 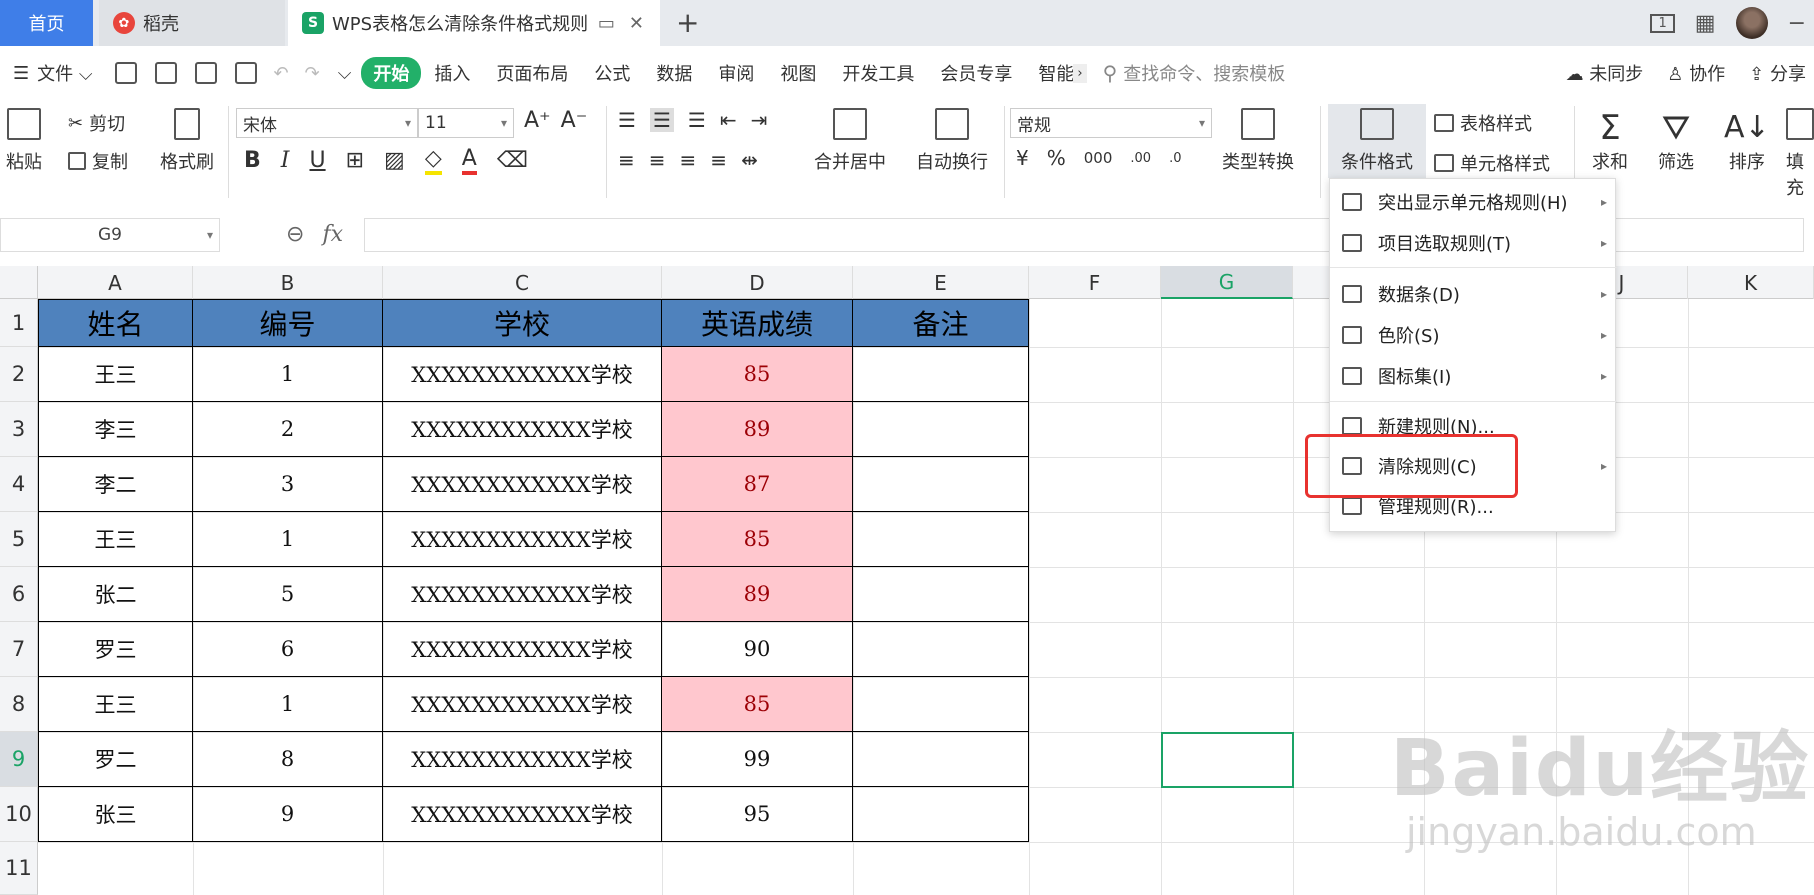 I want to click on align-right-icon: ≡, so click(x=688, y=160).